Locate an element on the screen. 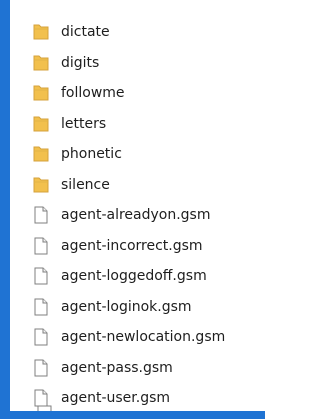  list-item-file: agent-alreadyon.gsm is located at coordinates (142, 215).